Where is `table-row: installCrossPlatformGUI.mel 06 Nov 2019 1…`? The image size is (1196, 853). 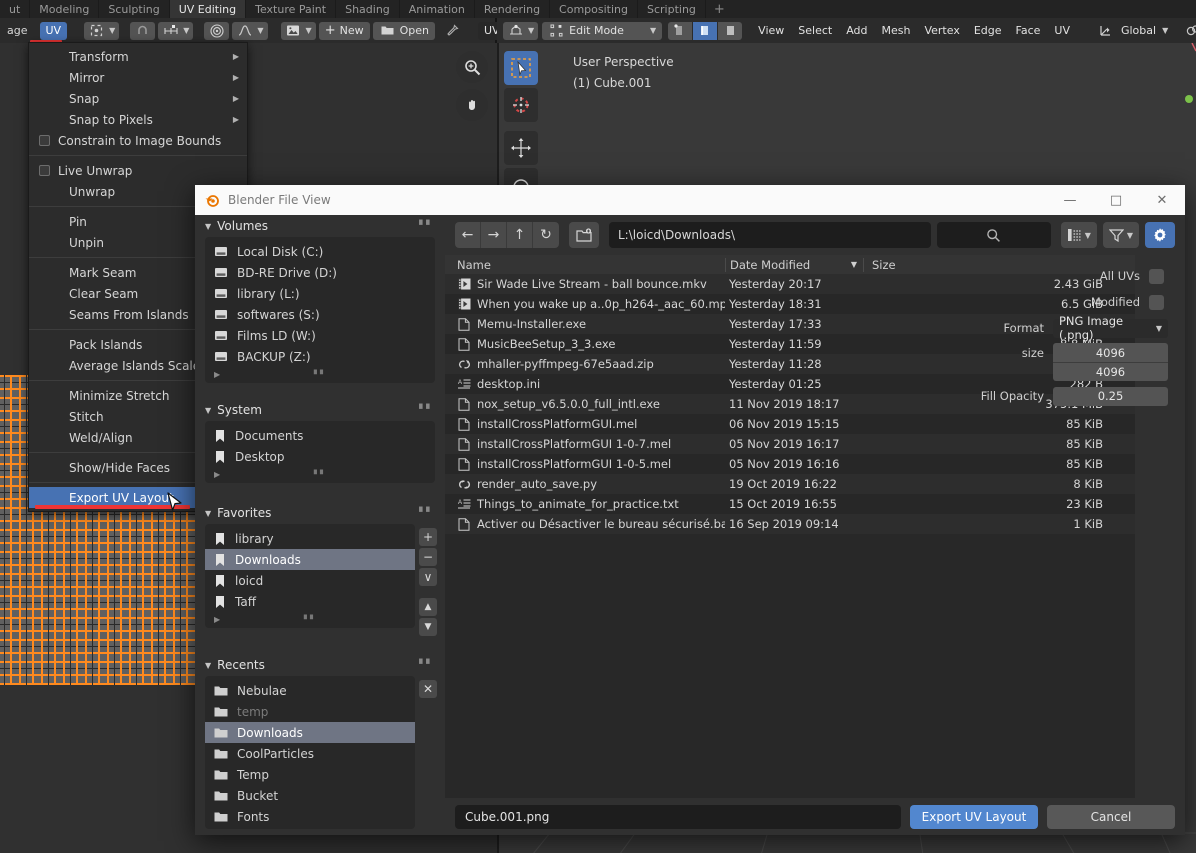
table-row: installCrossPlatformGUI.mel 06 Nov 2019 1… is located at coordinates (790, 424).